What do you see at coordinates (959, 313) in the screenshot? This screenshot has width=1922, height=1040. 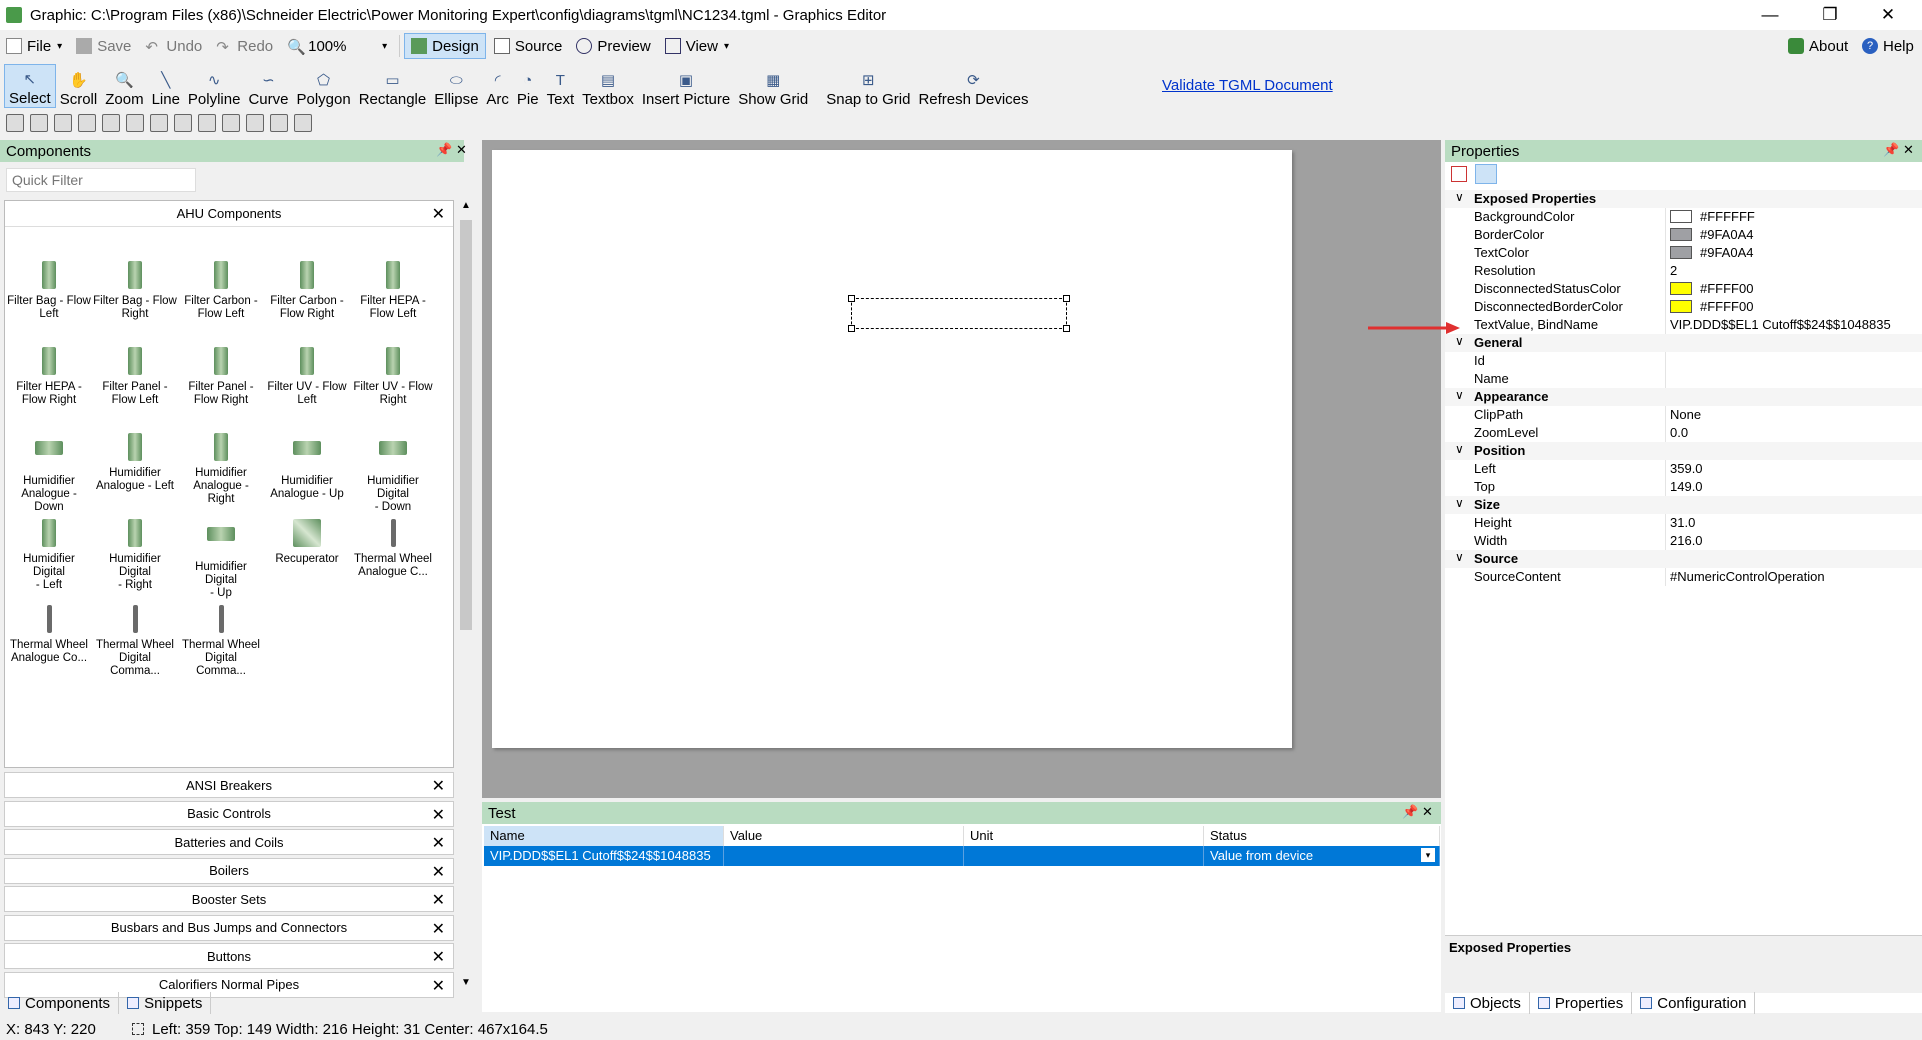 I see `selected-object` at bounding box center [959, 313].